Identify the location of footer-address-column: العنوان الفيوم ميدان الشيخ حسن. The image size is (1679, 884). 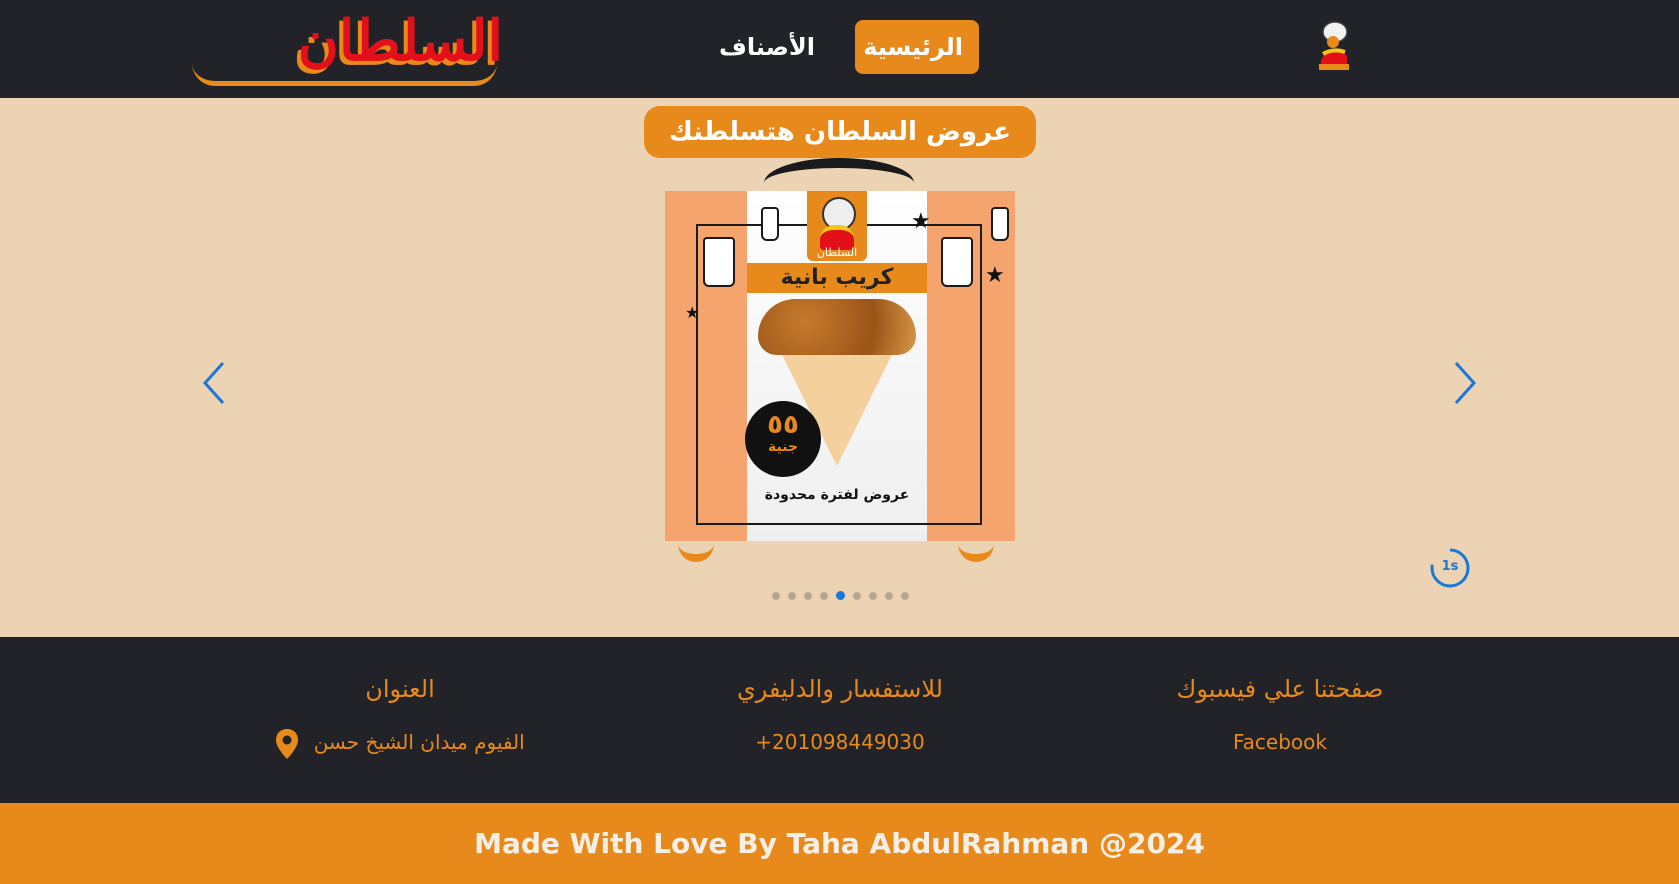
(400, 698).